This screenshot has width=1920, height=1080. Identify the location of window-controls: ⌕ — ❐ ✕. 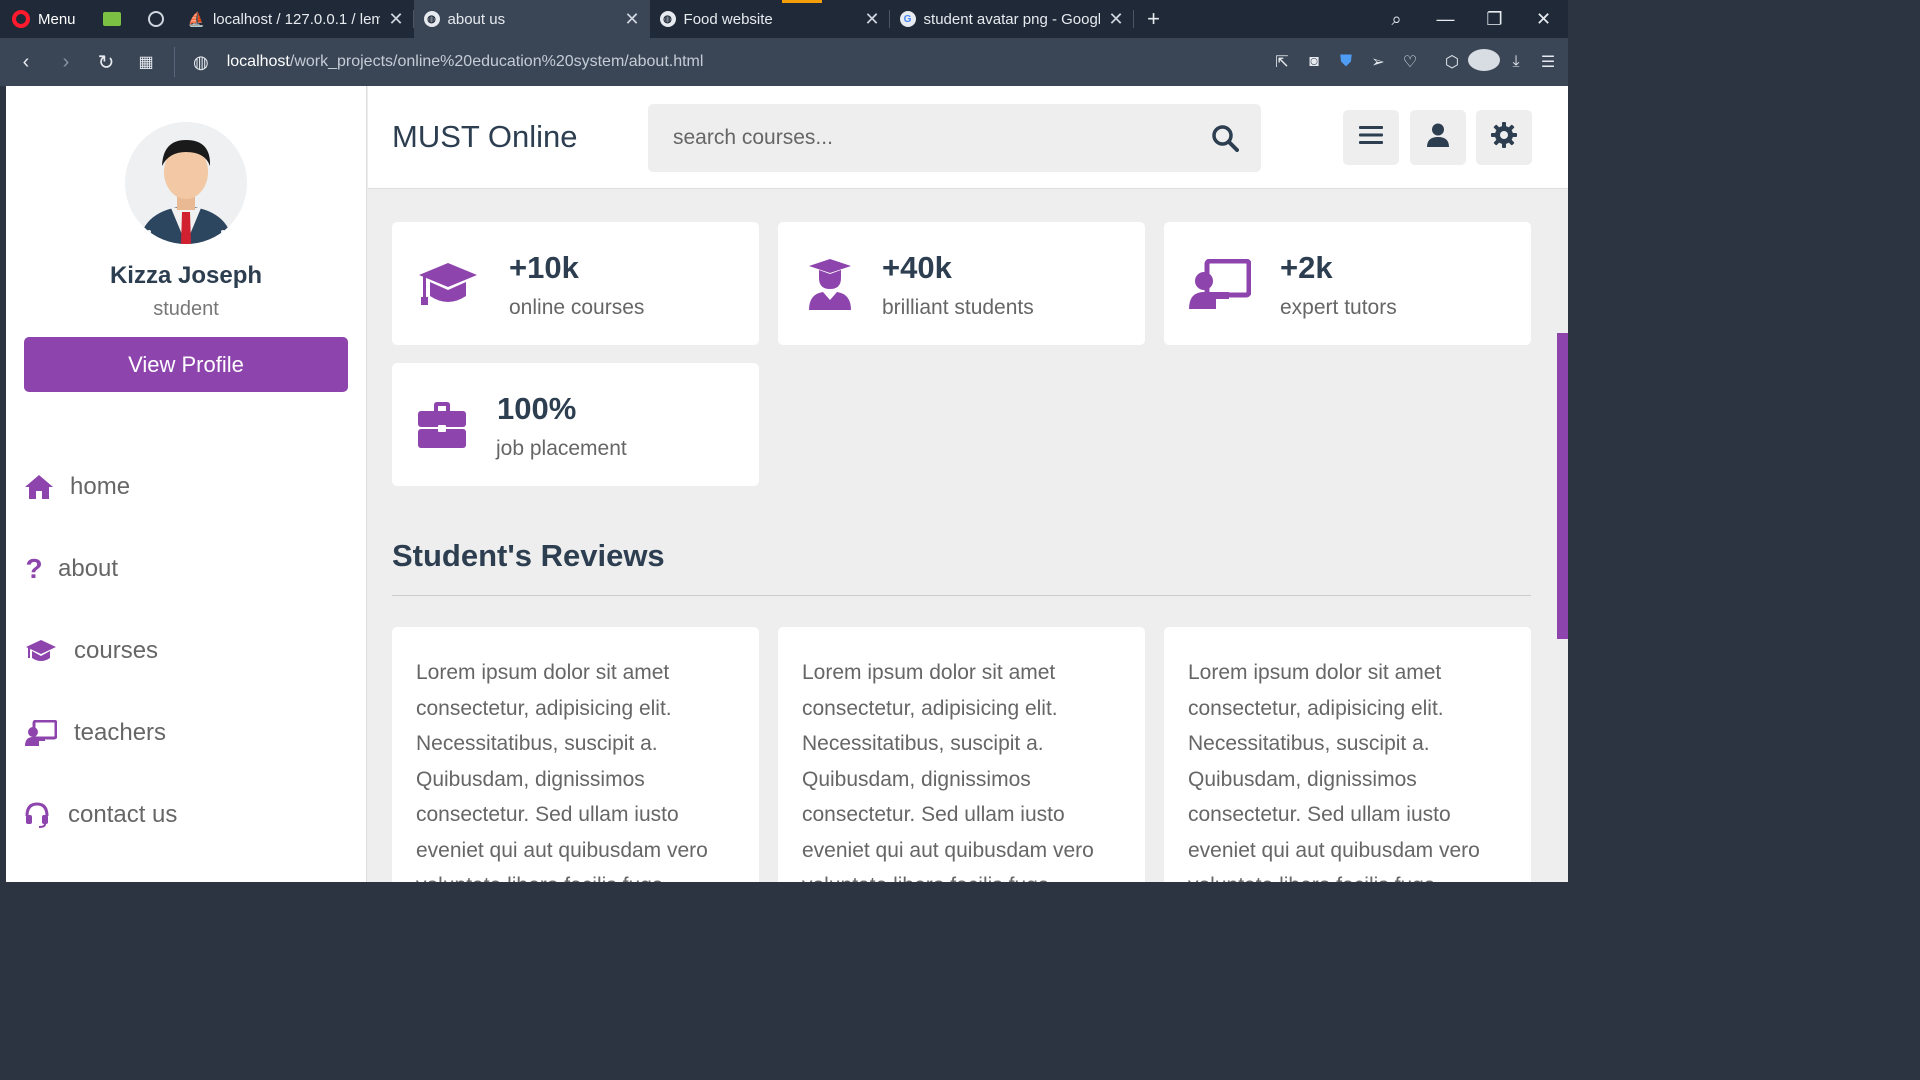
(1470, 19).